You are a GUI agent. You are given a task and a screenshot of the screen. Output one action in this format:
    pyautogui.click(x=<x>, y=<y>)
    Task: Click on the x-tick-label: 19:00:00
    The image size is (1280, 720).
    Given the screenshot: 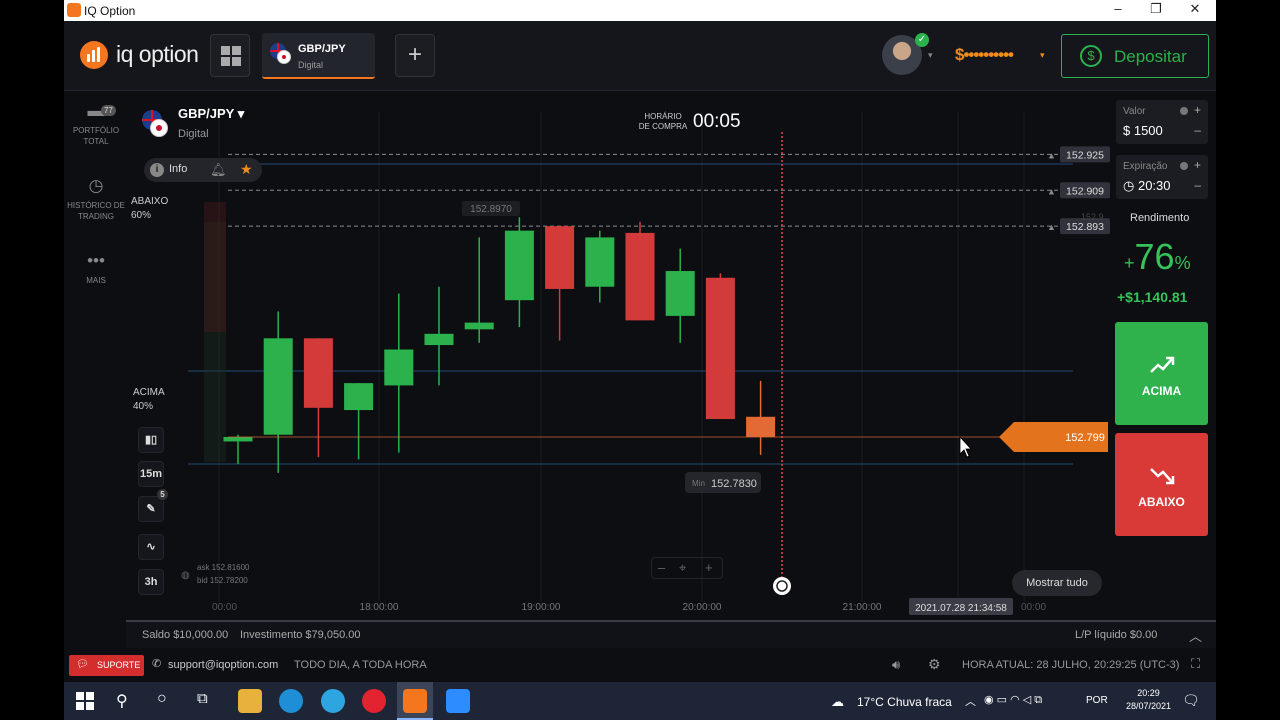 What is the action you would take?
    pyautogui.click(x=541, y=607)
    